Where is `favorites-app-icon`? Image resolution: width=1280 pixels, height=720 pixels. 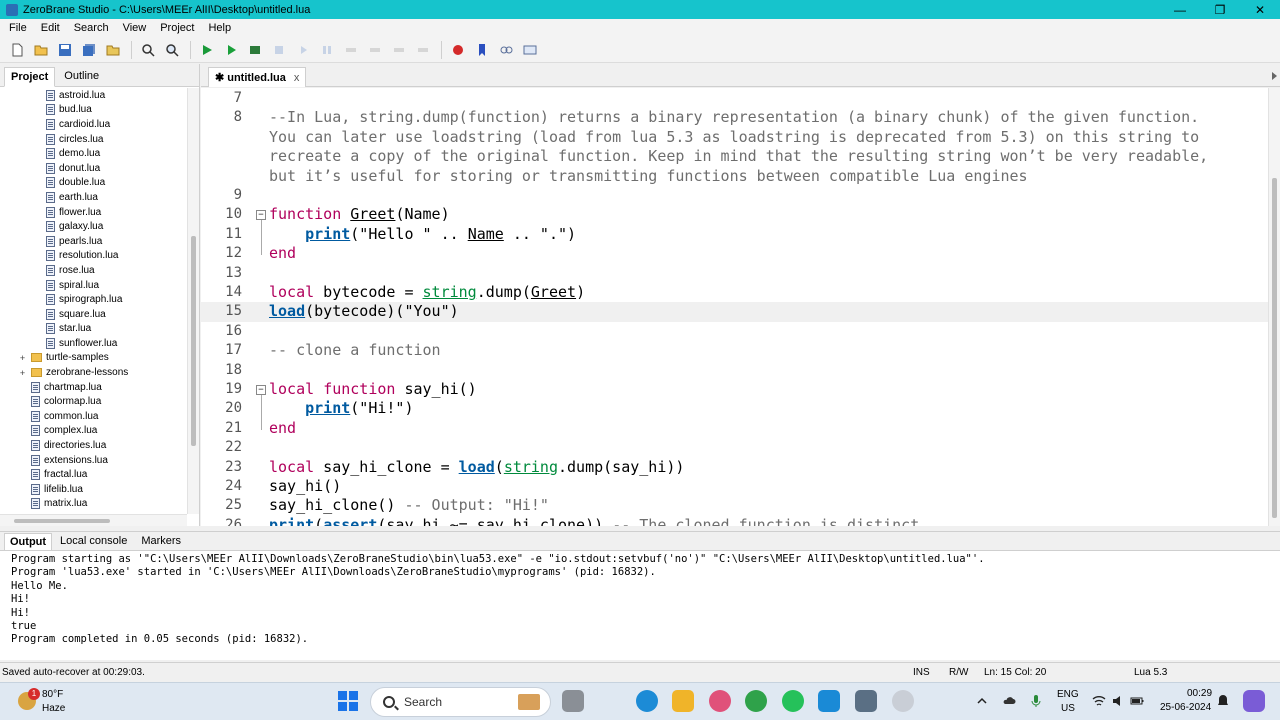 favorites-app-icon is located at coordinates (720, 701).